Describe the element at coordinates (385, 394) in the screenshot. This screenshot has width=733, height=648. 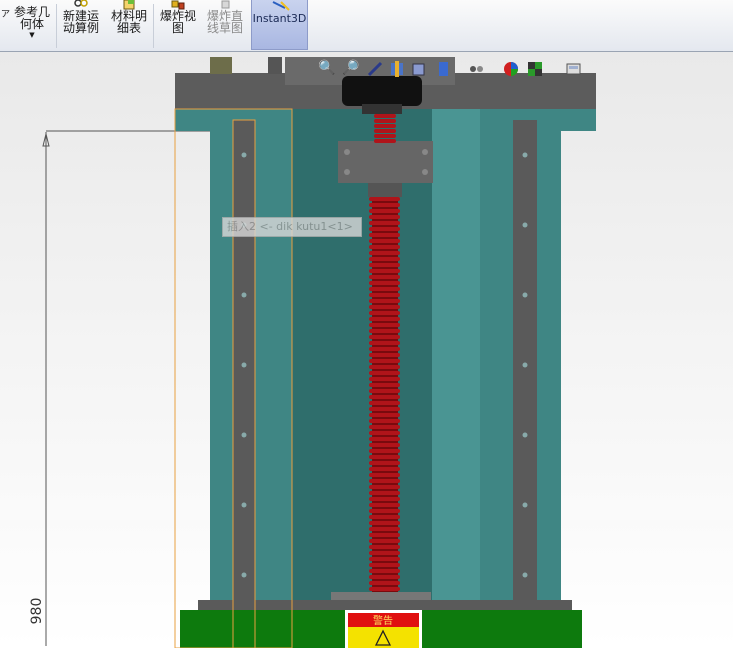
I see `screw-core` at that location.